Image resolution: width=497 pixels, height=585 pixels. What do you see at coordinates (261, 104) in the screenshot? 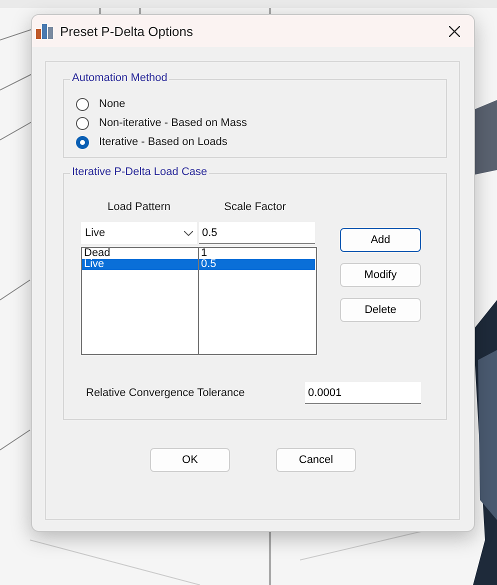
I see `radio-option: None` at bounding box center [261, 104].